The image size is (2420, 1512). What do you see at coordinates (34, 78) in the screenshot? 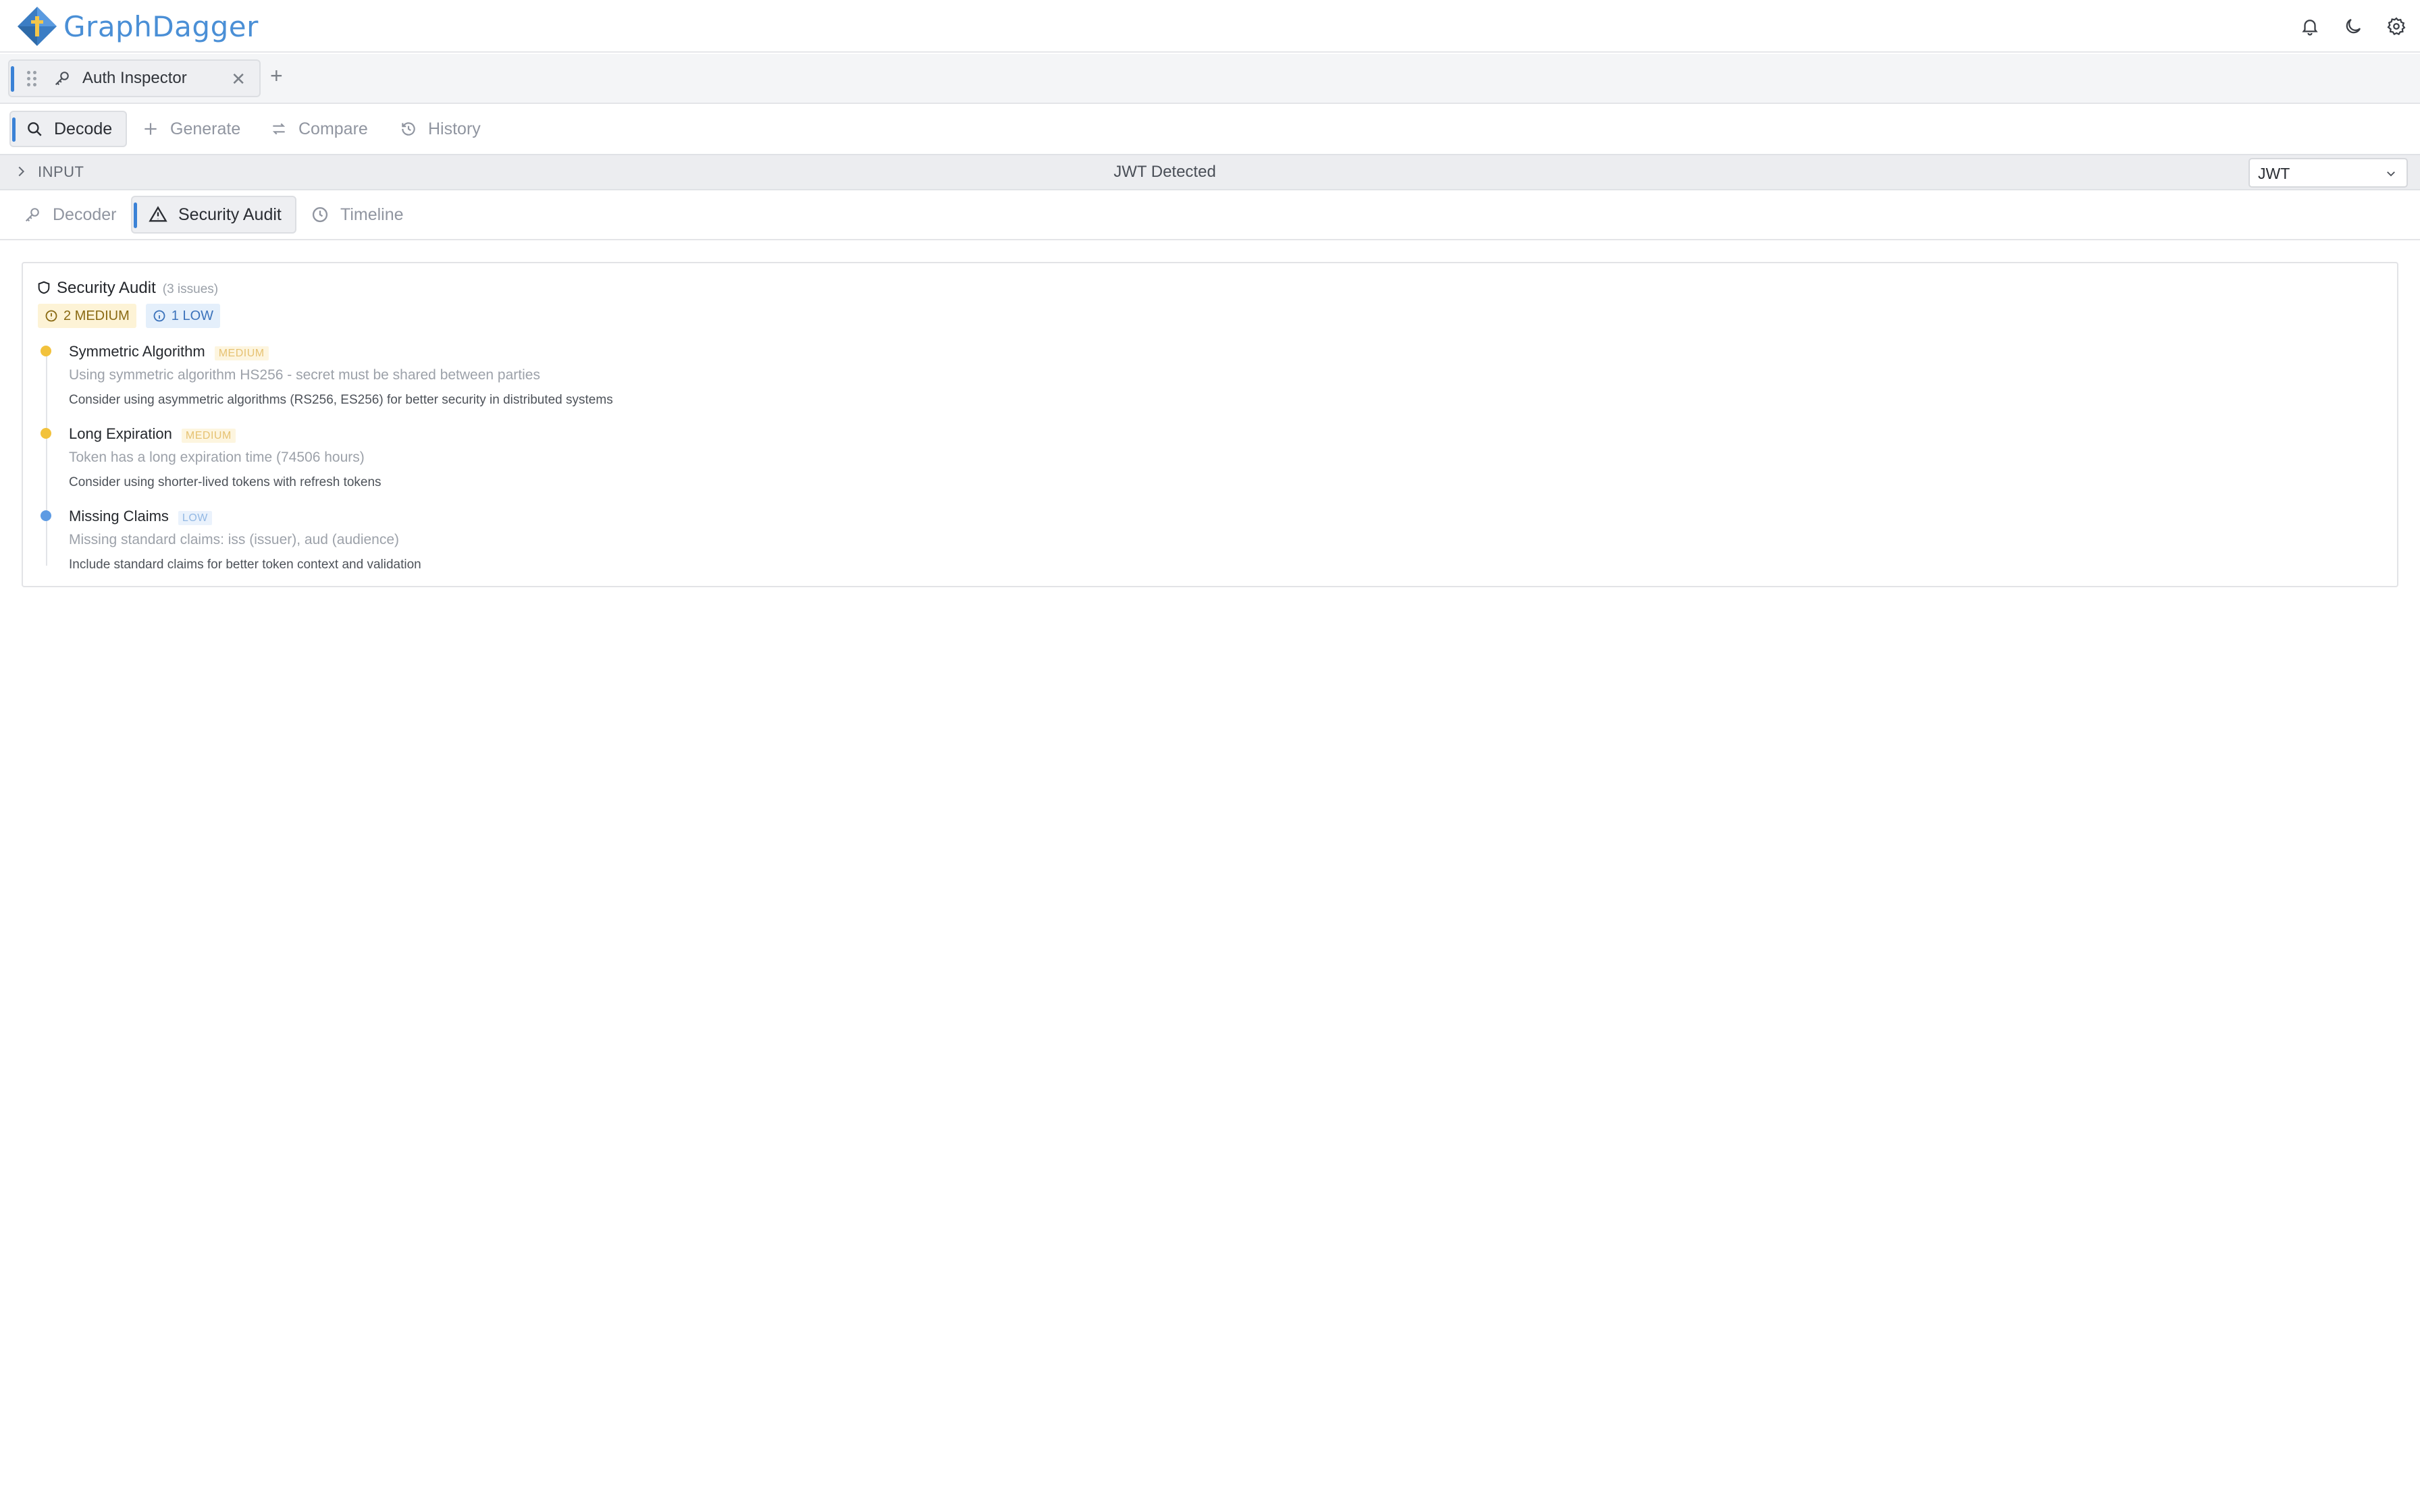
I see `drag-handle-icon` at bounding box center [34, 78].